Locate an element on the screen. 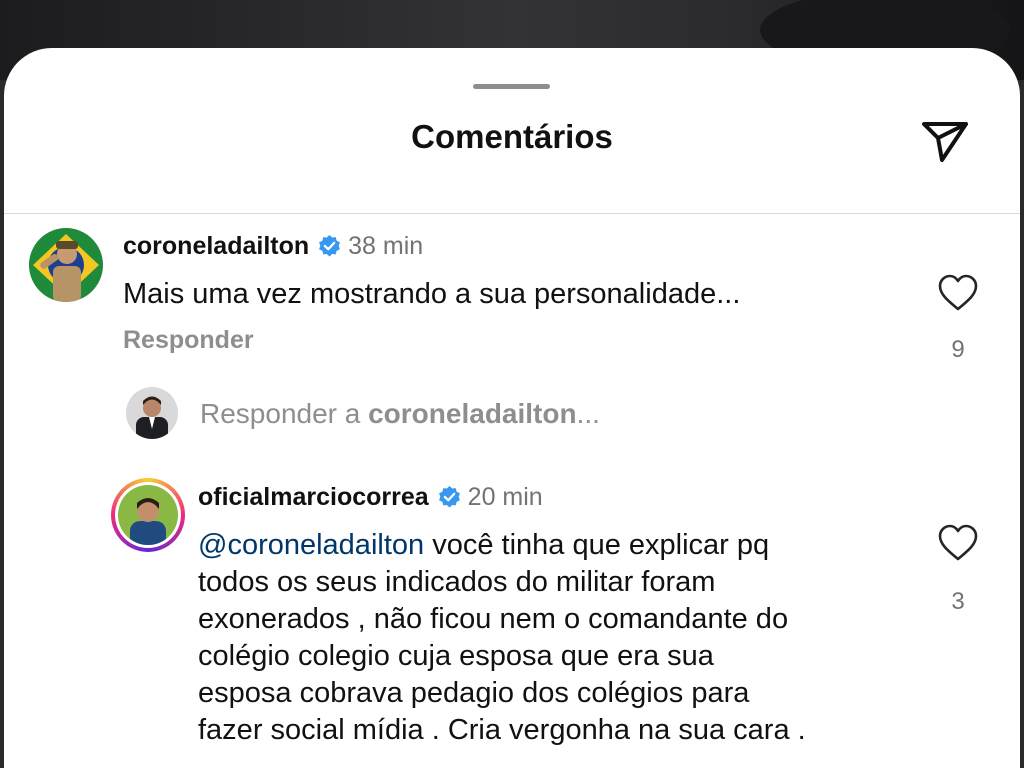 The height and width of the screenshot is (768, 1024). story-ring is located at coordinates (148, 515).